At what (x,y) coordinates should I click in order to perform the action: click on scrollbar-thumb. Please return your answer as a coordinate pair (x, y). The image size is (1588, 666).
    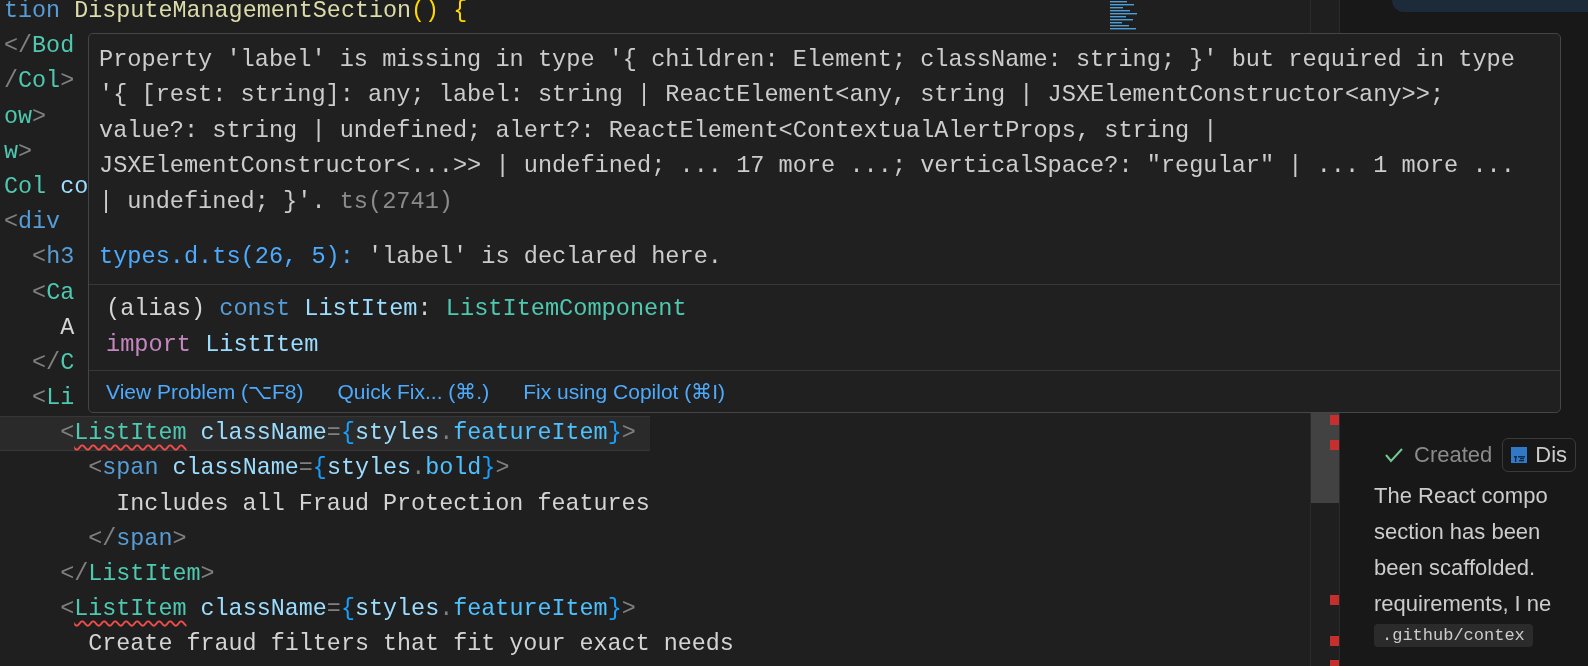
    Looking at the image, I should click on (1325, 458).